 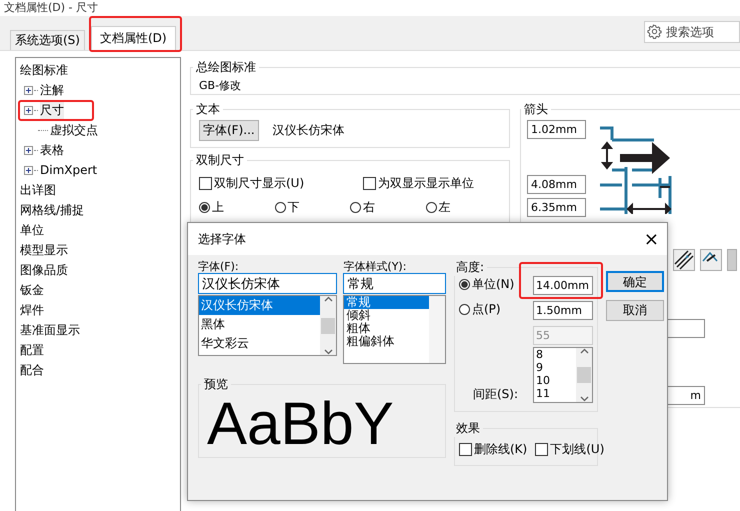 What do you see at coordinates (44, 250) in the screenshot?
I see `tree-item: 模型显示` at bounding box center [44, 250].